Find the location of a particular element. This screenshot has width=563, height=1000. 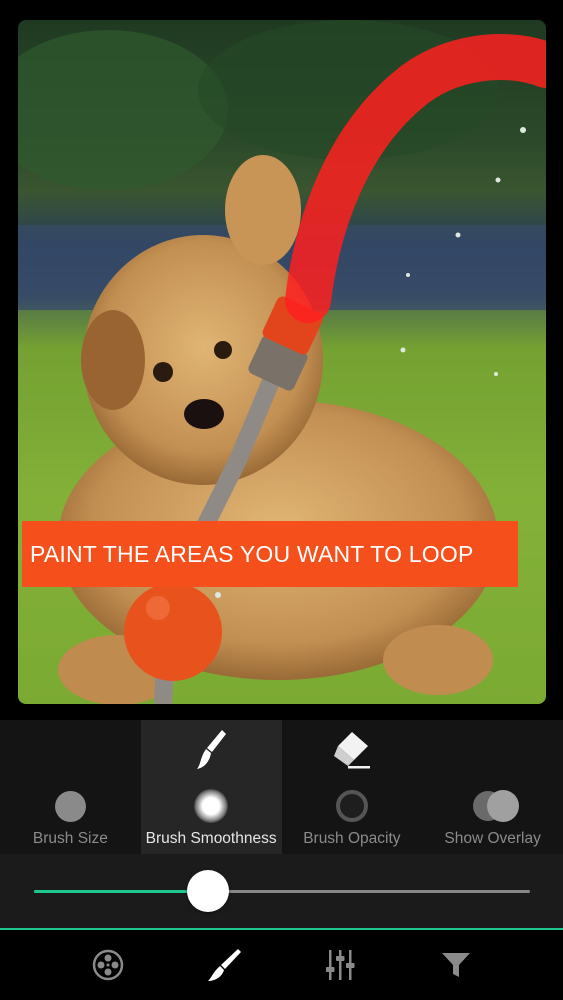

eraser-icon is located at coordinates (352, 750).